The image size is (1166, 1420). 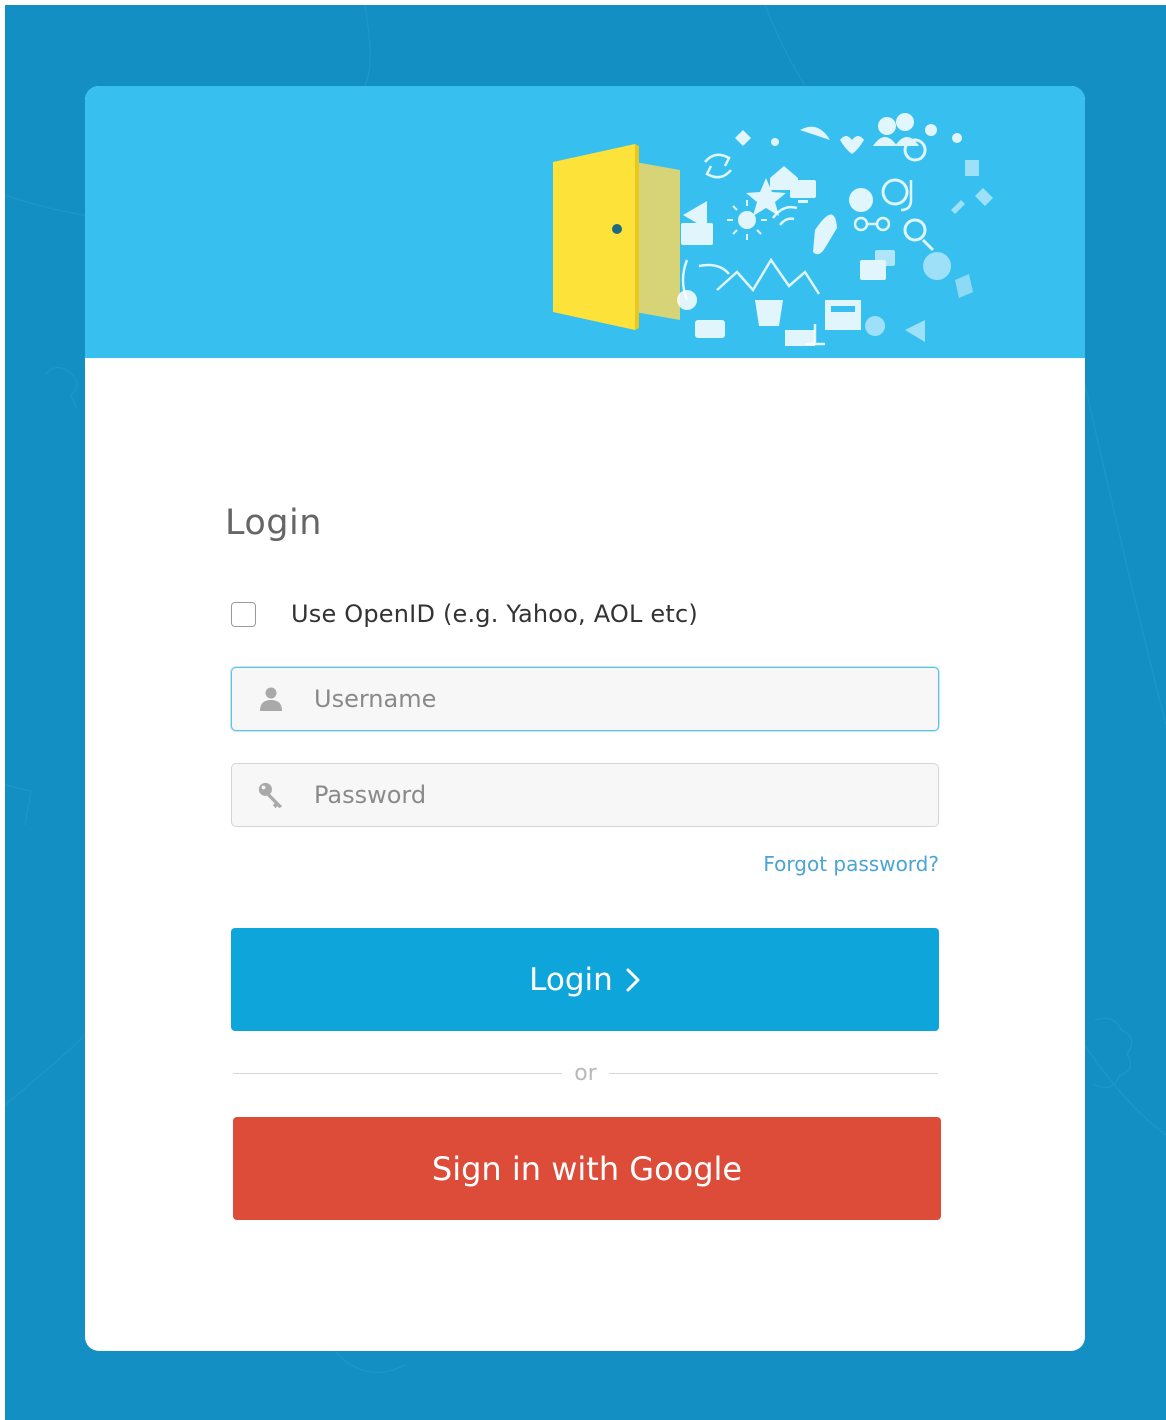 What do you see at coordinates (614, 699) in the screenshot?
I see `username-input` at bounding box center [614, 699].